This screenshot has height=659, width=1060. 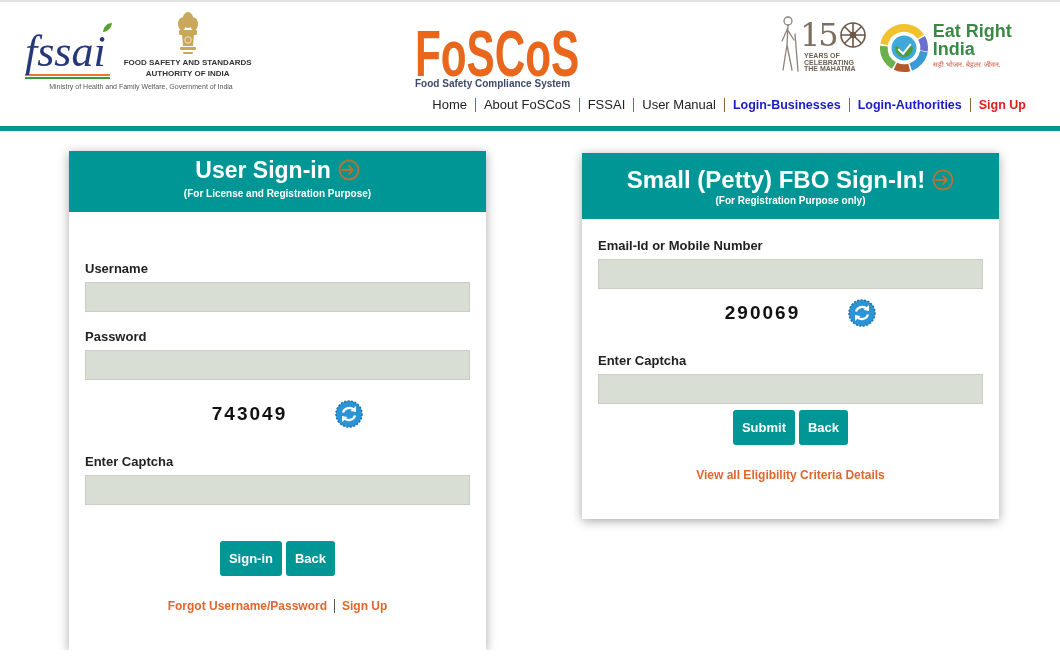 I want to click on field-label: Password, so click(x=116, y=337).